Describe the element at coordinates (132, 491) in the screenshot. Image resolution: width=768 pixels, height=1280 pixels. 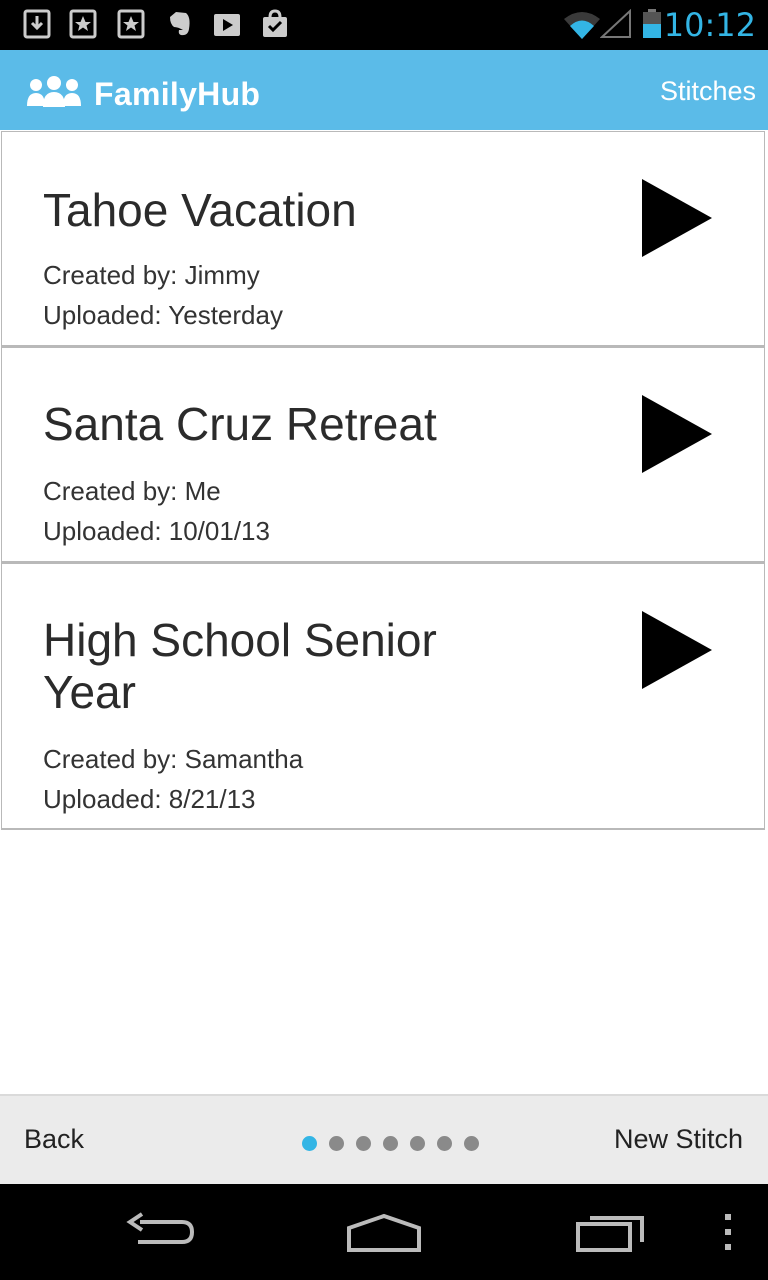
I see `stitch-created-by: Created by: Me` at that location.